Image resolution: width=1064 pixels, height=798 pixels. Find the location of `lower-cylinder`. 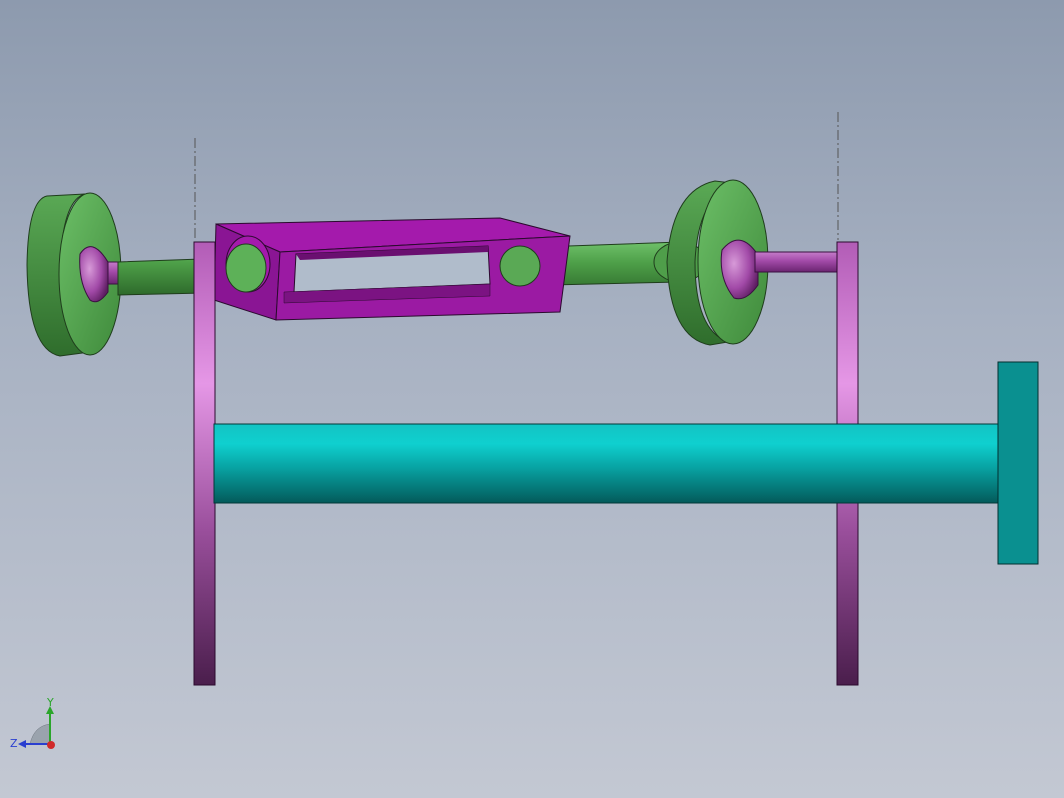

lower-cylinder is located at coordinates (607, 463).